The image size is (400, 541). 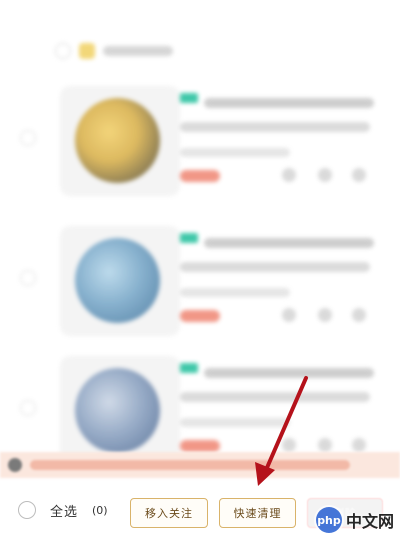 What do you see at coordinates (328, 520) in the screenshot?
I see `php-logo: php` at bounding box center [328, 520].